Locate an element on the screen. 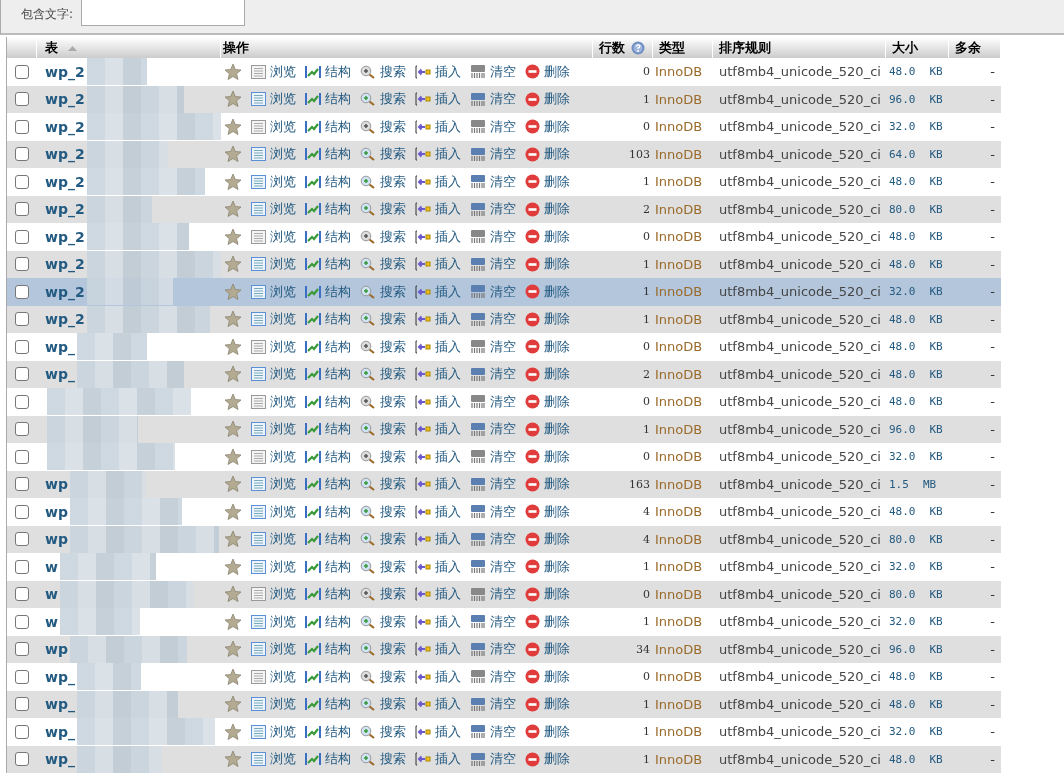 The height and width of the screenshot is (777, 1064). table-row: wp_ 浏览 结构 搜索 插入 清空 删除 2 InnoDB utf8mb4_unicode_520_ci 48.0 KB - is located at coordinates (504, 374).